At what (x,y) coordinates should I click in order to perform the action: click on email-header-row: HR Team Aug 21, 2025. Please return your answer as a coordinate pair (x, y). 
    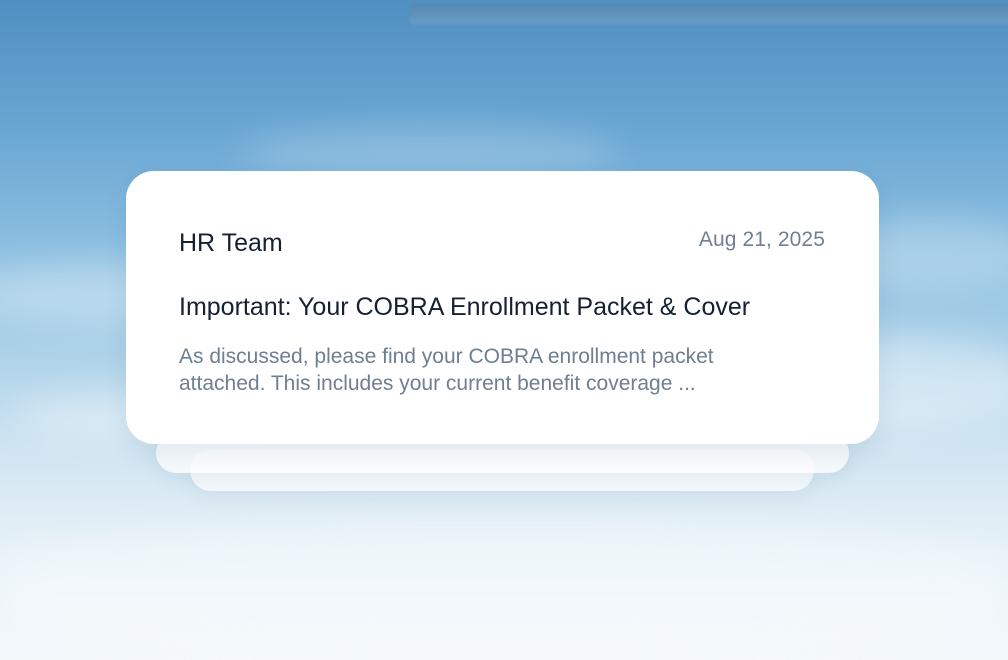
    Looking at the image, I should click on (502, 242).